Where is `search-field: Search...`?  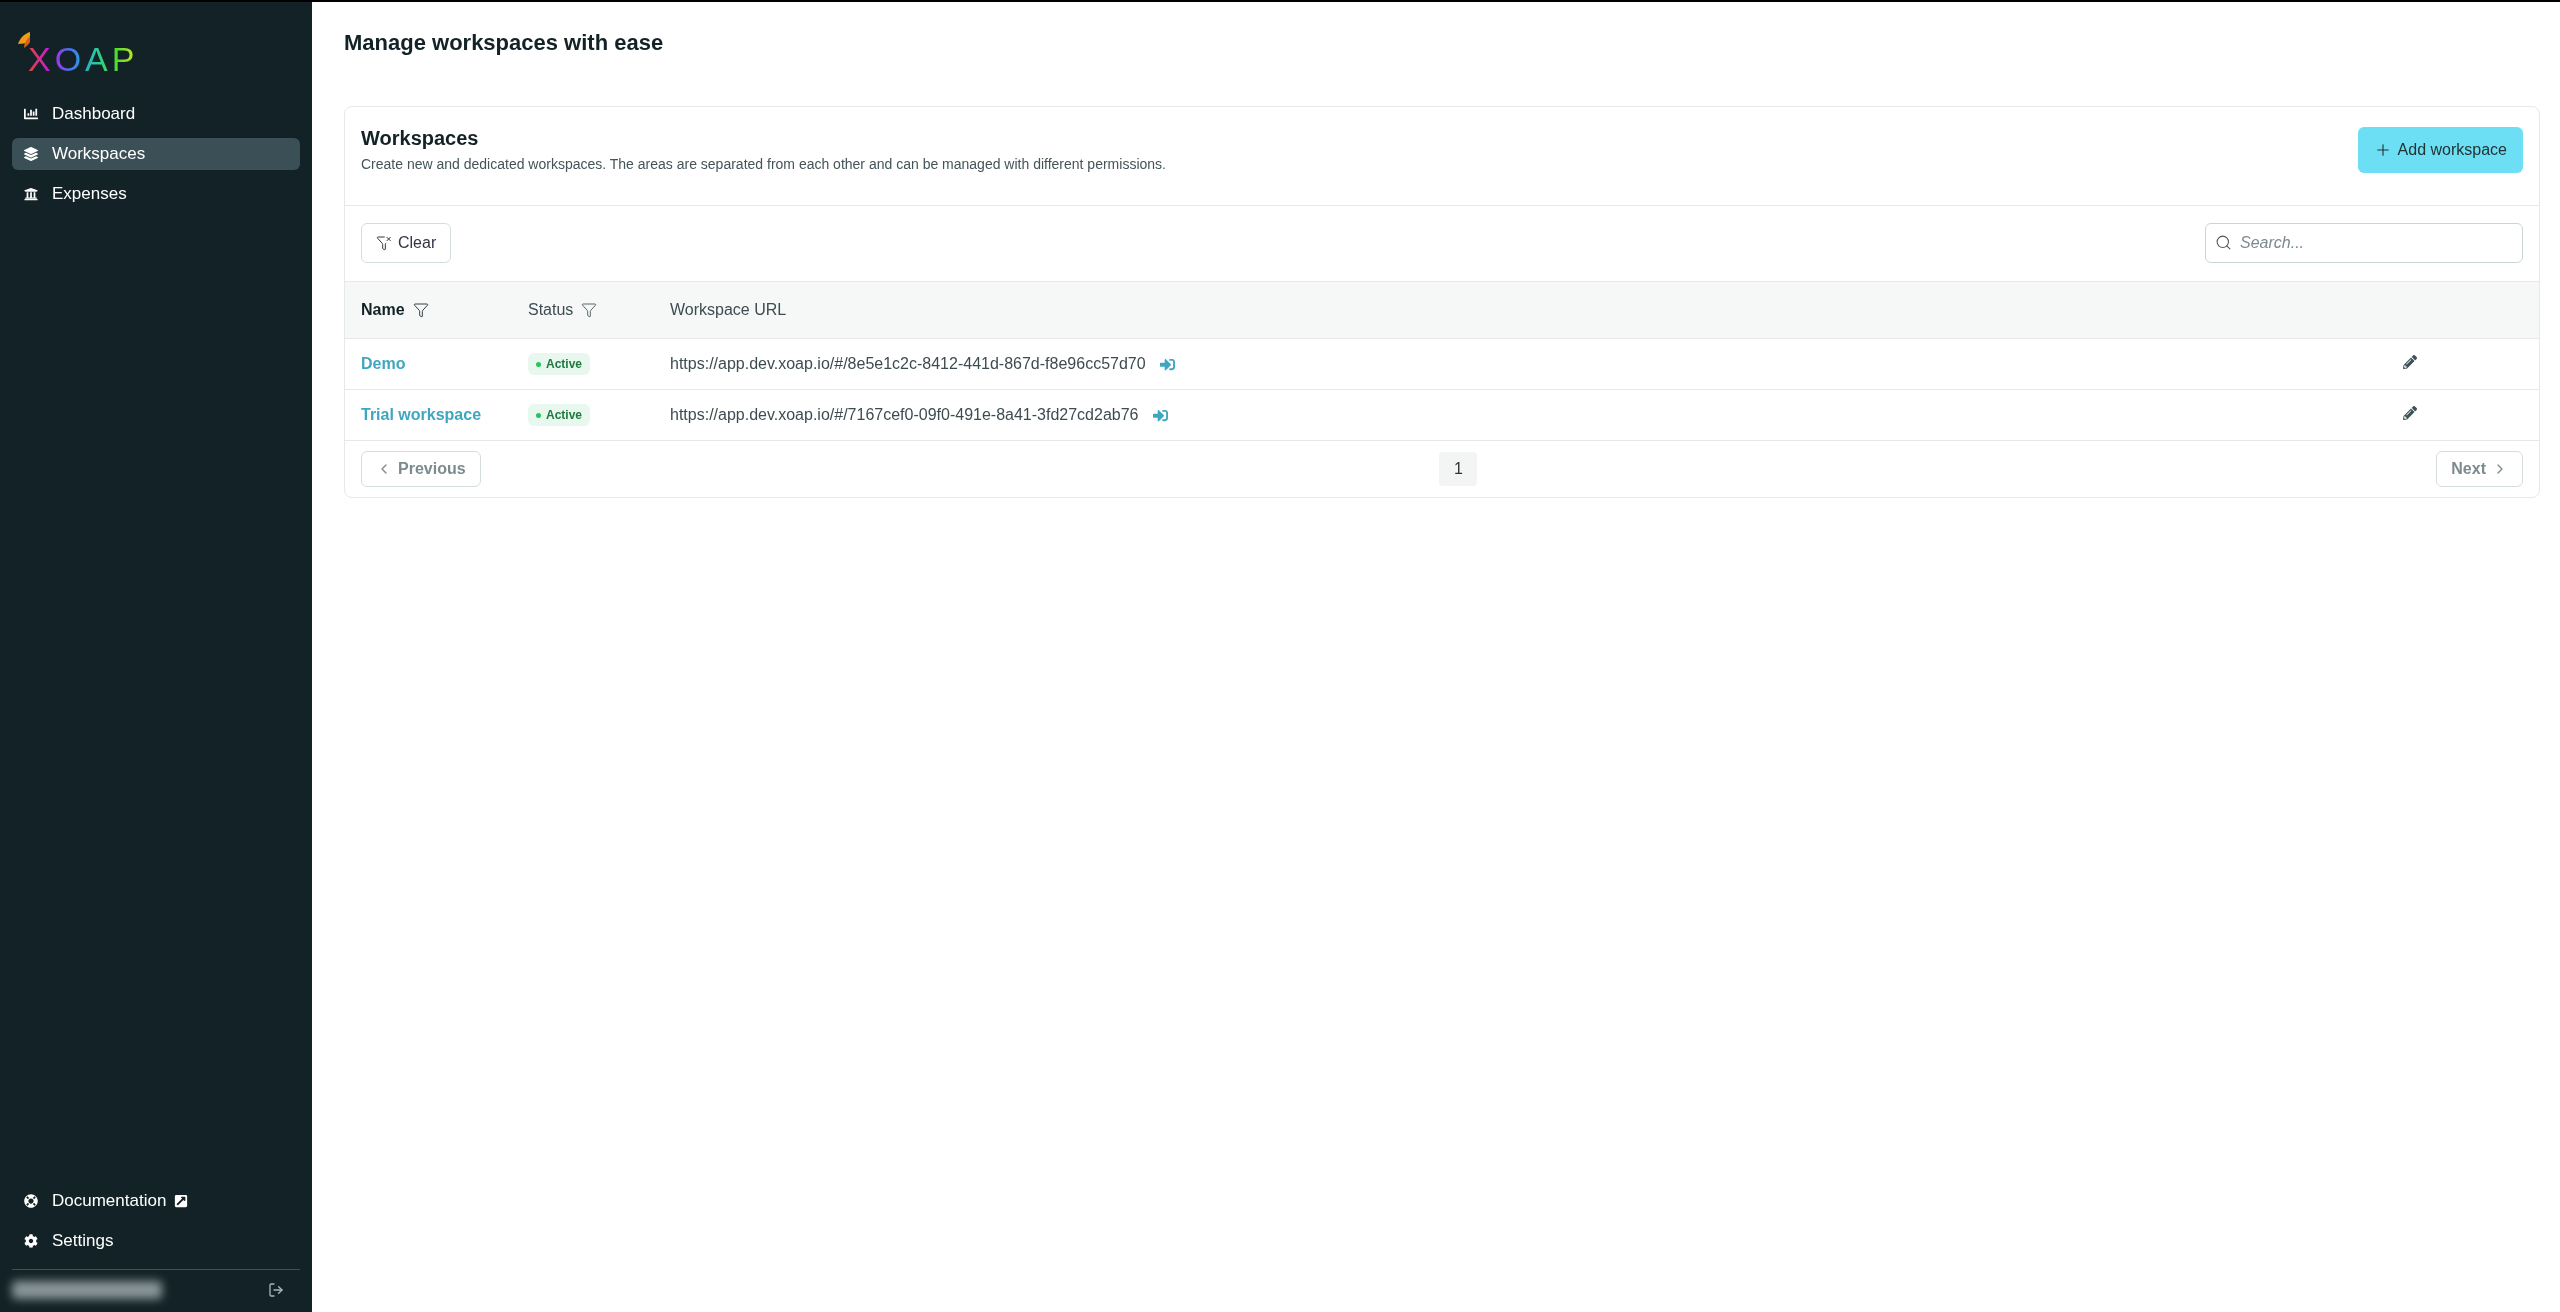 search-field: Search... is located at coordinates (2364, 243).